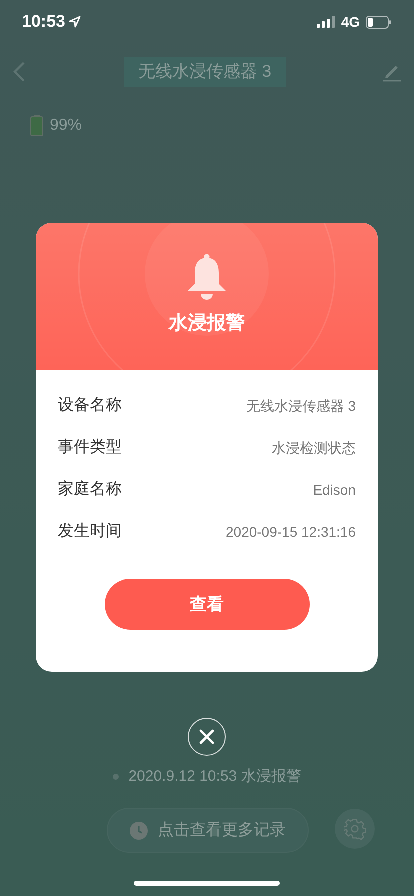 Image resolution: width=414 pixels, height=896 pixels. Describe the element at coordinates (215, 777) in the screenshot. I see `history-entry: 2020.9.12 10:53 水浸报警` at that location.